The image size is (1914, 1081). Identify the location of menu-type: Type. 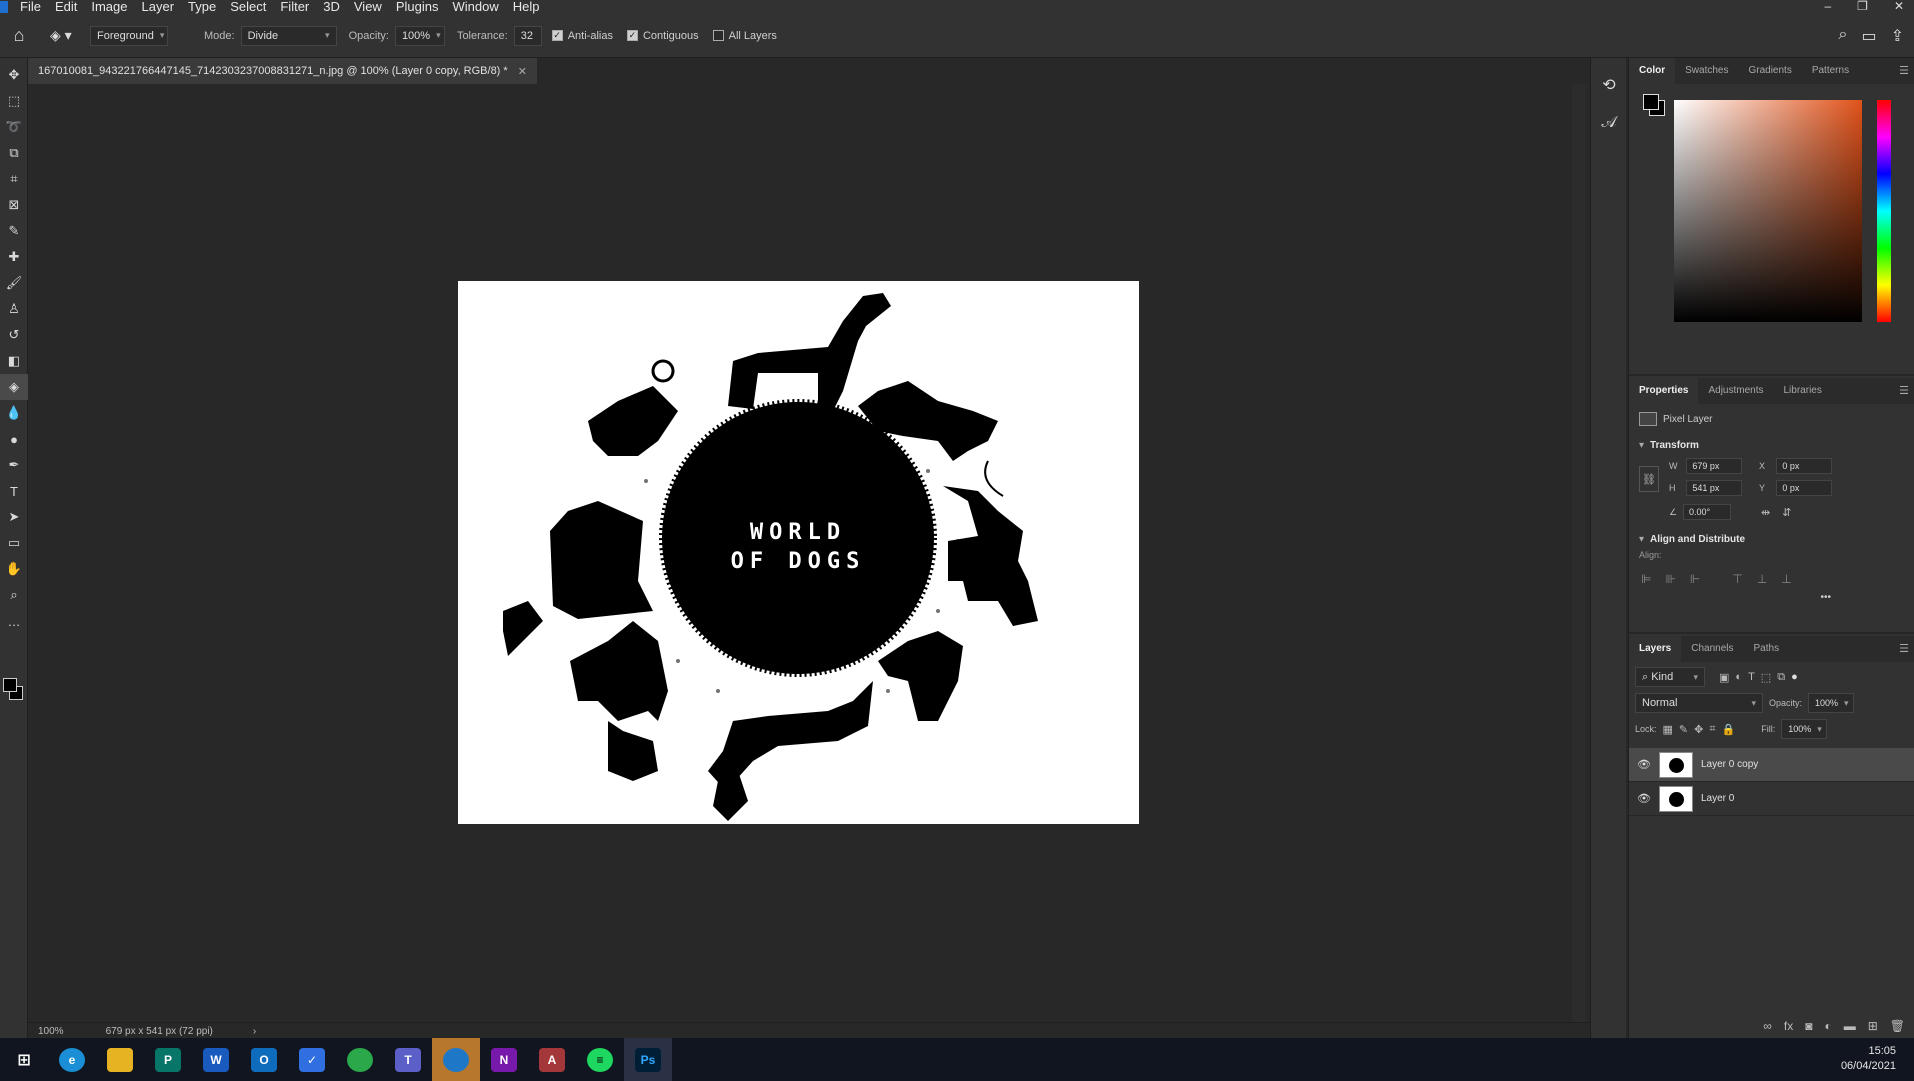
(202, 7).